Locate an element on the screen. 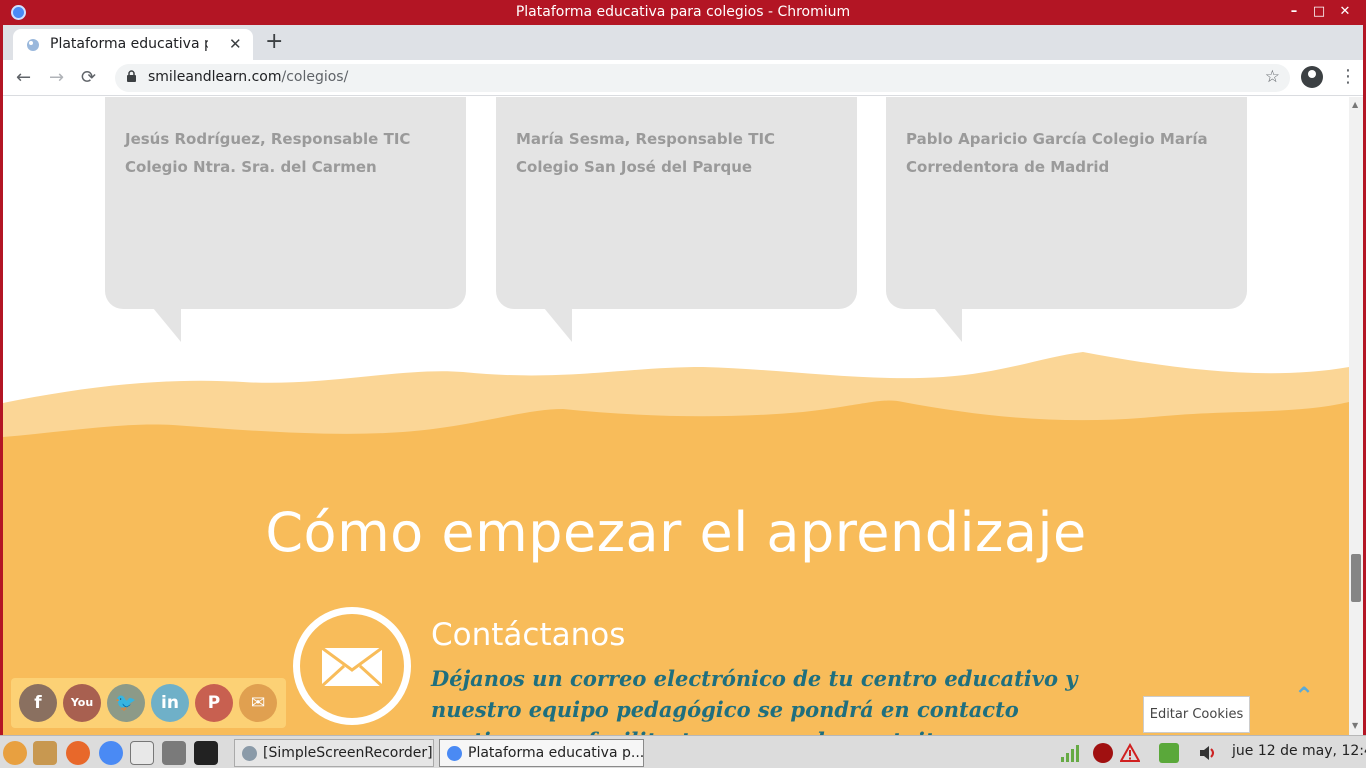 The height and width of the screenshot is (768, 1366). address-bar: smileandlearn.com/colegios/ ☆ is located at coordinates (702, 78).